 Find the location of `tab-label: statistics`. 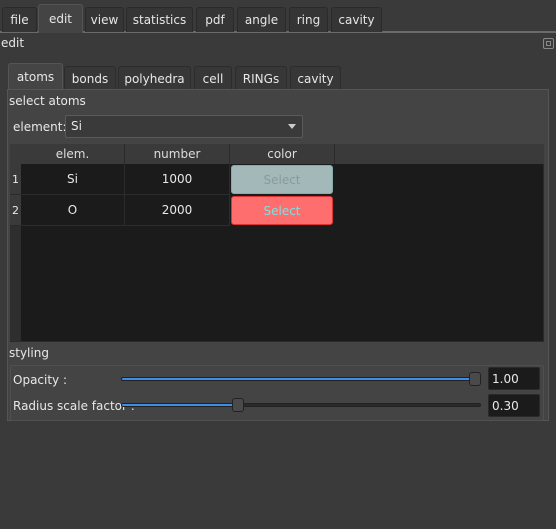

tab-label: statistics is located at coordinates (159, 20).